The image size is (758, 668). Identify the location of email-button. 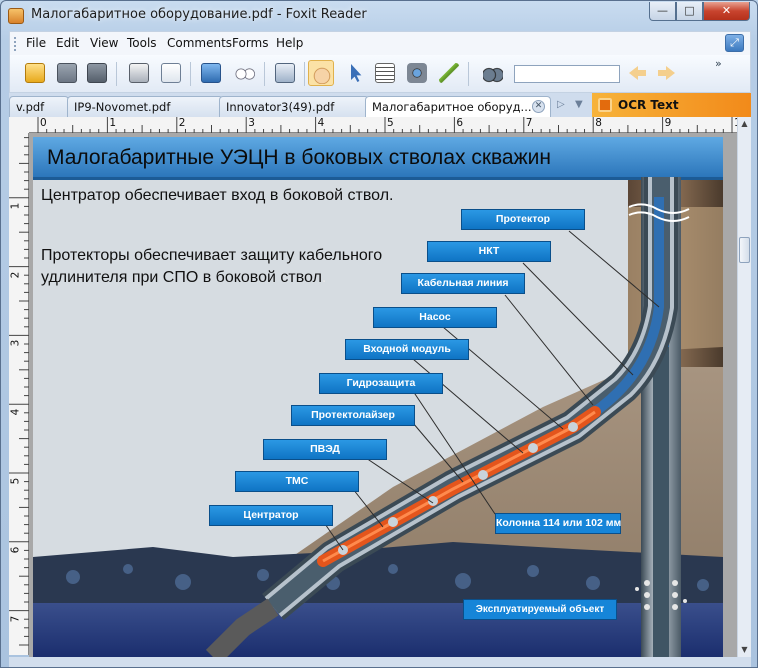
(171, 73).